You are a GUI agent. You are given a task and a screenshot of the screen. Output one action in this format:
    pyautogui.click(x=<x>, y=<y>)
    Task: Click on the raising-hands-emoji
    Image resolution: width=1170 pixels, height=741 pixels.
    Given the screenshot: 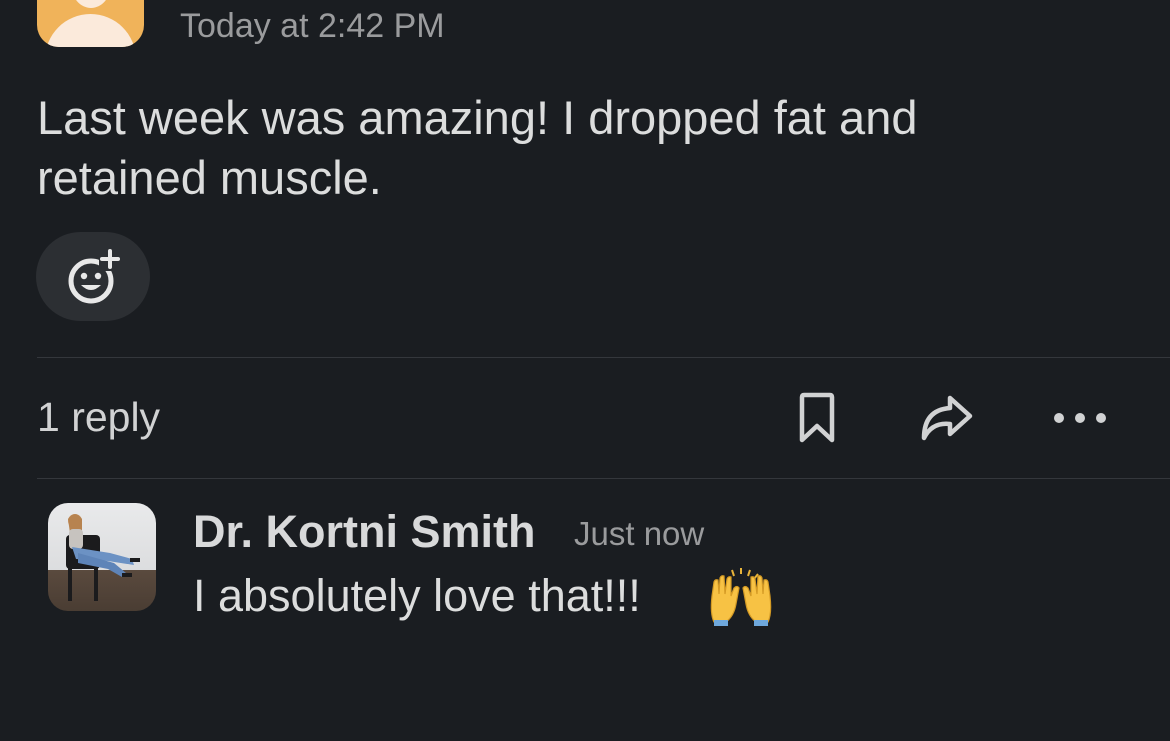 What is the action you would take?
    pyautogui.click(x=741, y=597)
    